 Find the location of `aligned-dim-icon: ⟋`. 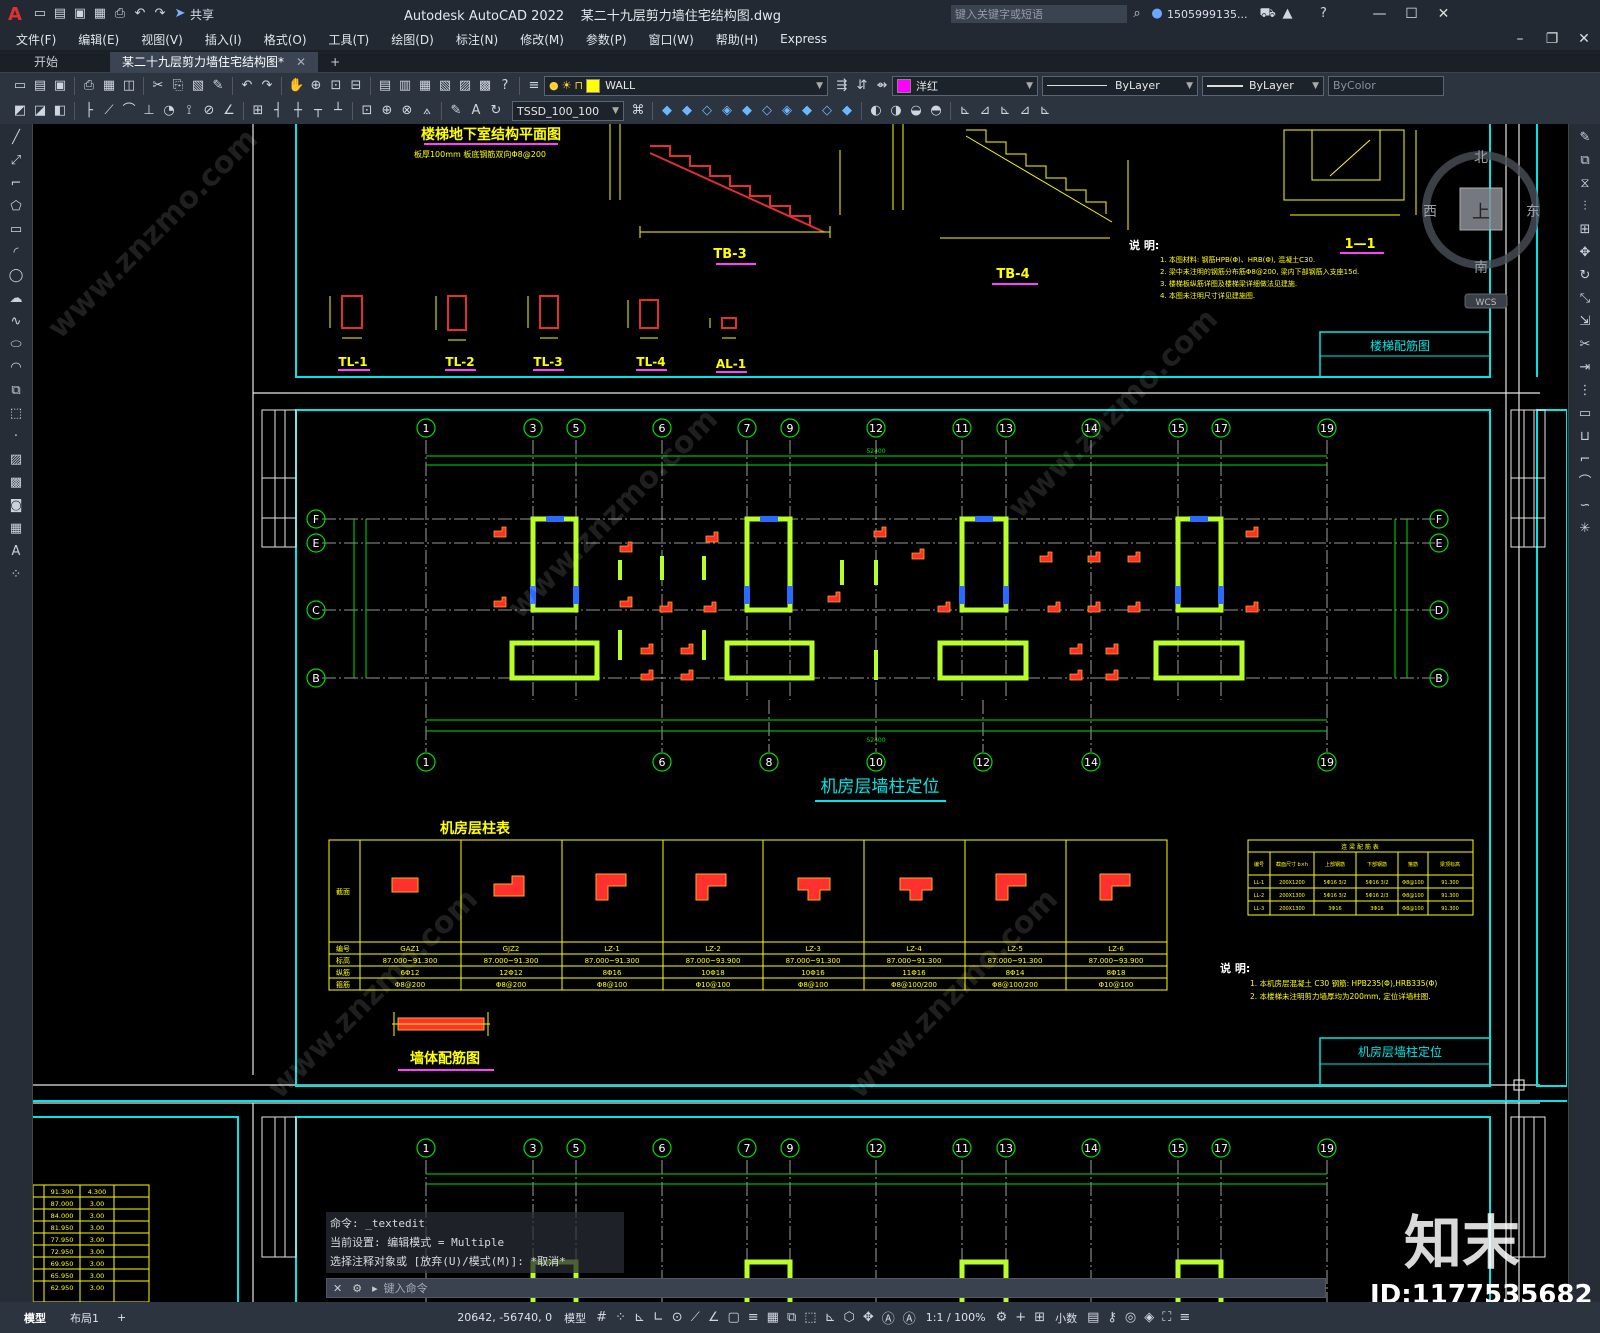

aligned-dim-icon: ⟋ is located at coordinates (109, 111).